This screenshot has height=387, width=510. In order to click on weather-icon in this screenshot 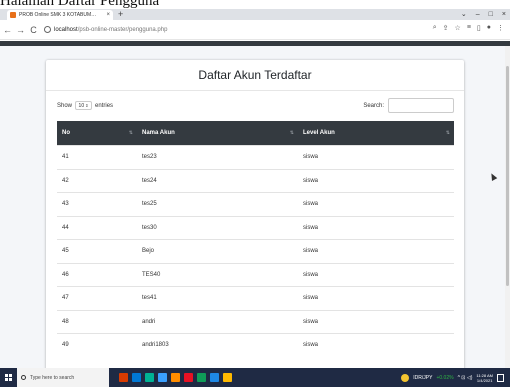, I will do `click(405, 377)`.